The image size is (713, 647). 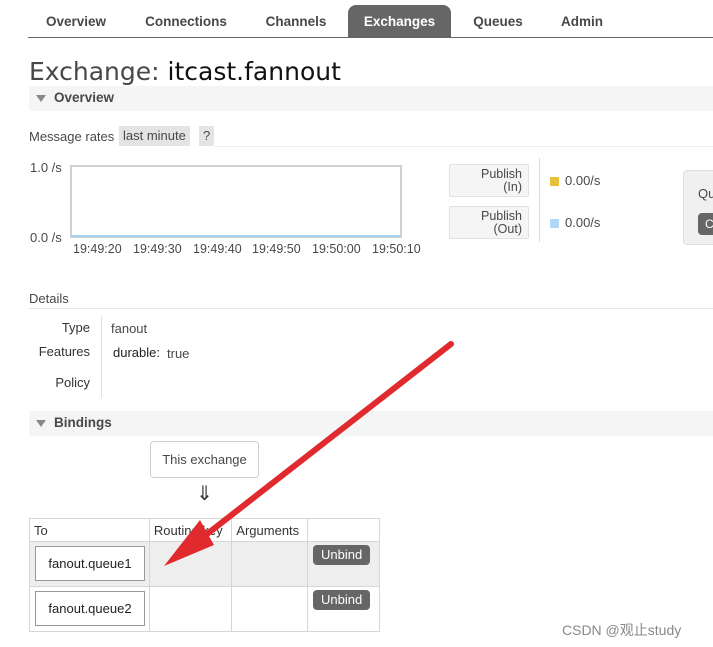 What do you see at coordinates (489, 180) in the screenshot?
I see `legend-publish-in: Publish (In)` at bounding box center [489, 180].